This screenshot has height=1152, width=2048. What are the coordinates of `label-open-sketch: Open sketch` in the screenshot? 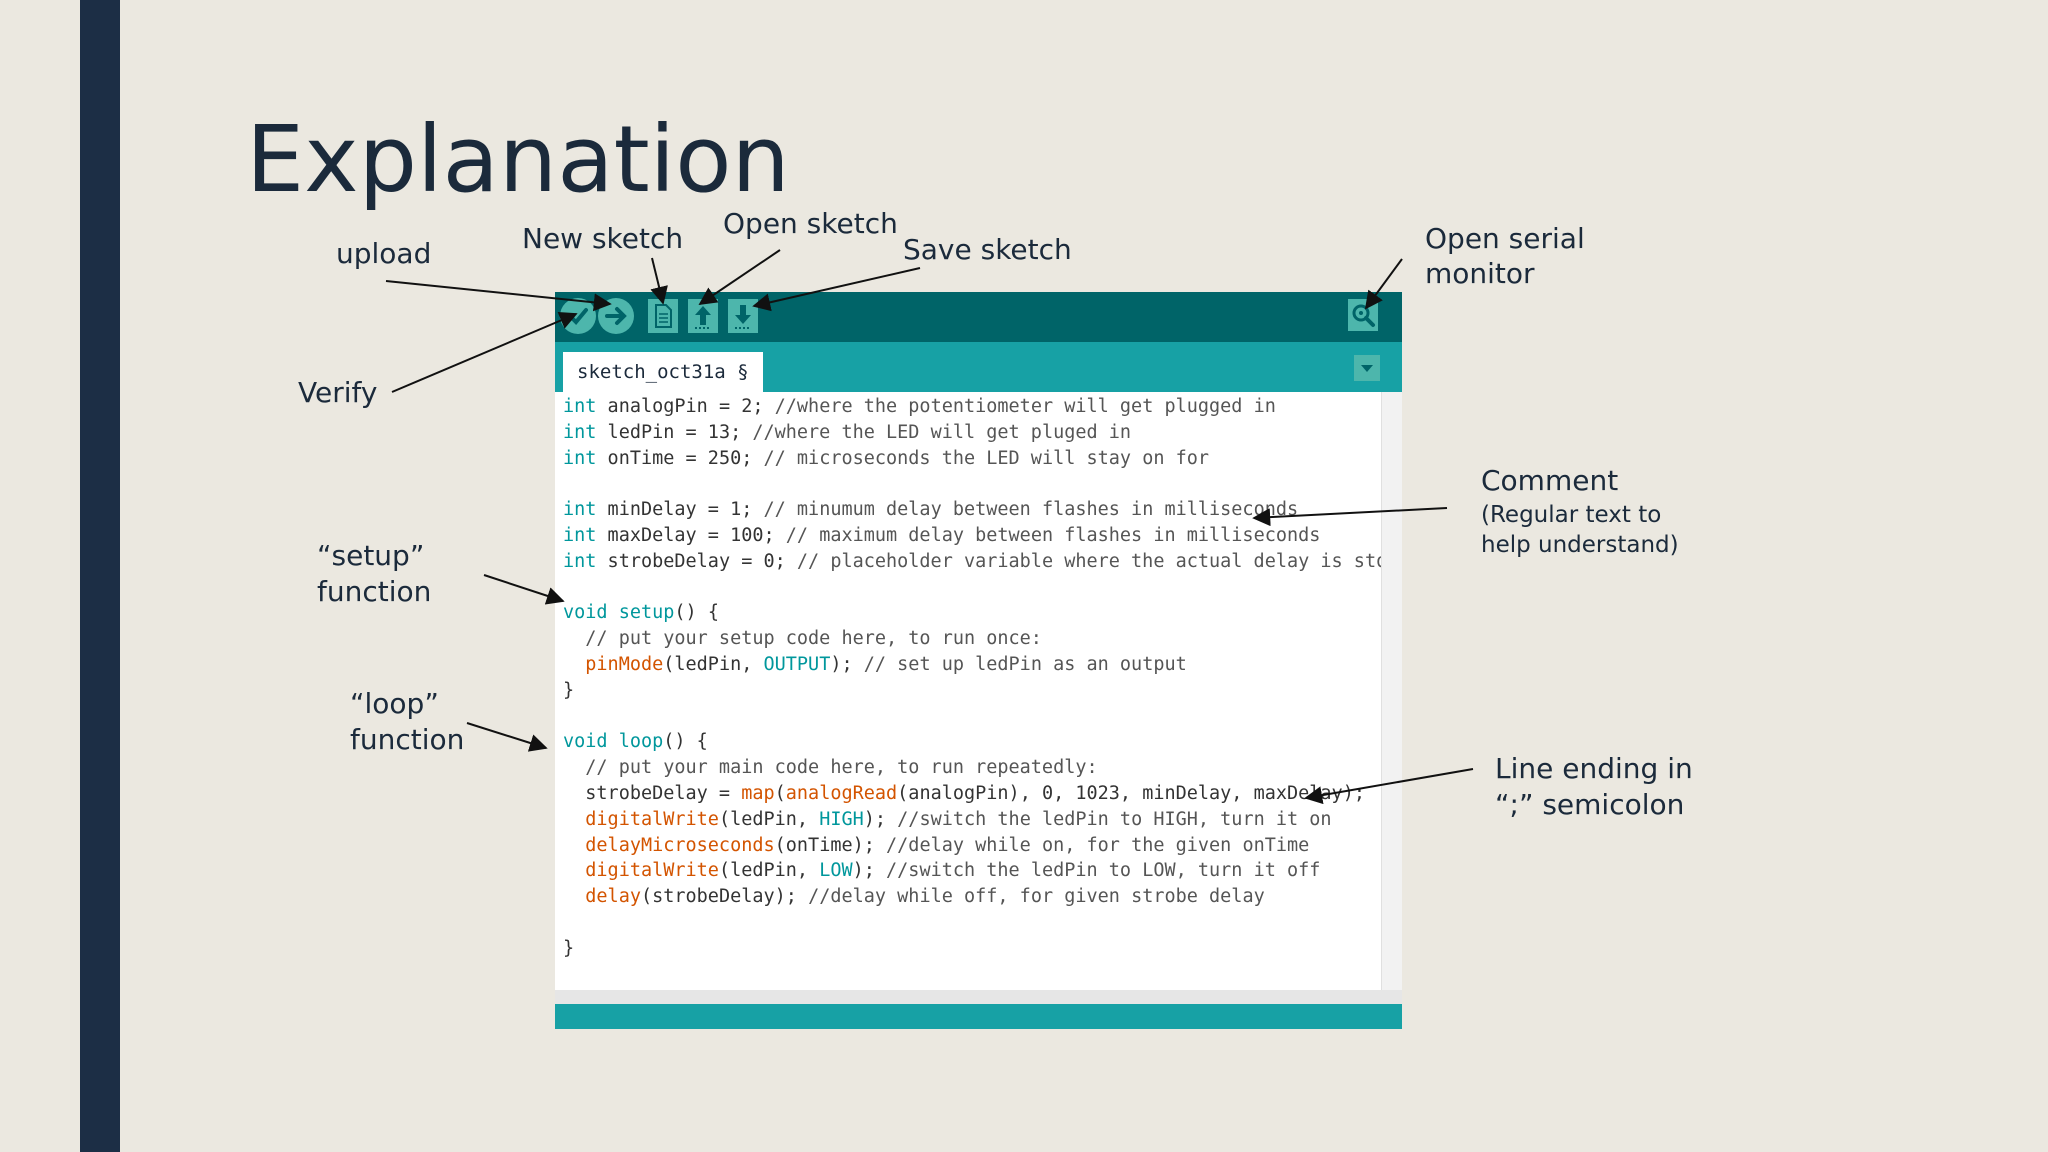 It's located at (810, 223).